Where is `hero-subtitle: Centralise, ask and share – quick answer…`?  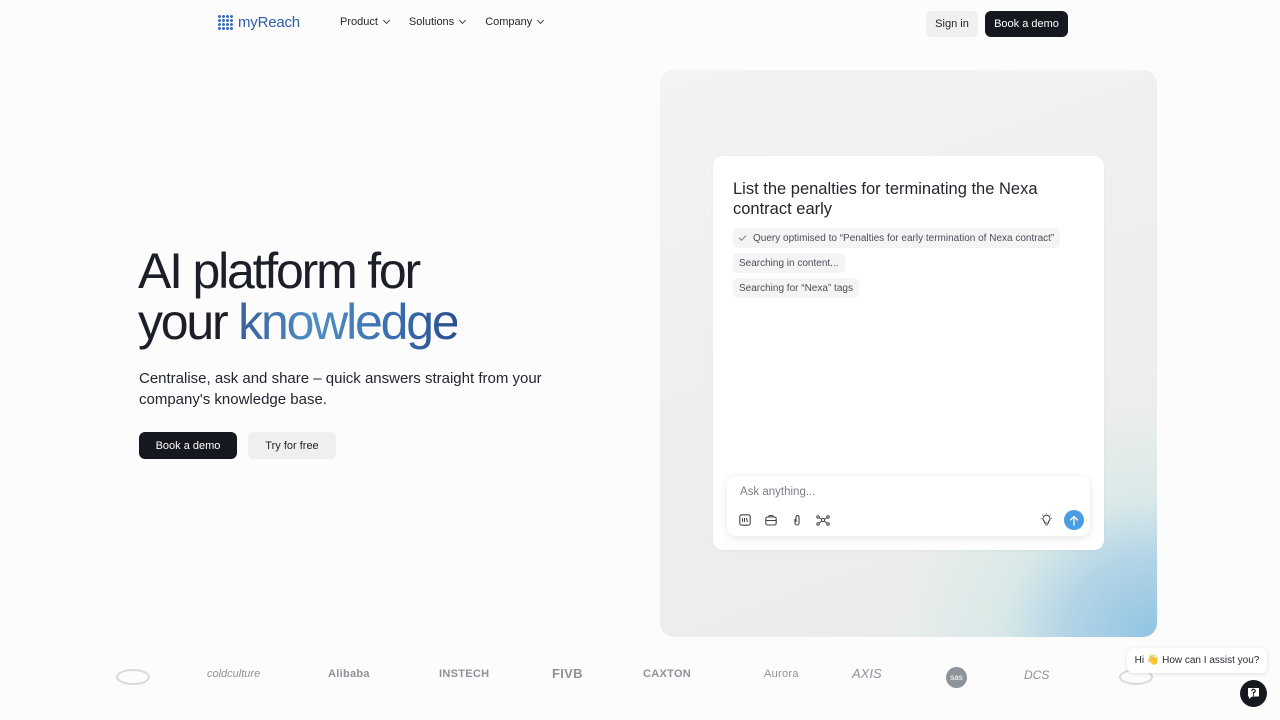 hero-subtitle: Centralise, ask and share – quick answer… is located at coordinates (340, 389).